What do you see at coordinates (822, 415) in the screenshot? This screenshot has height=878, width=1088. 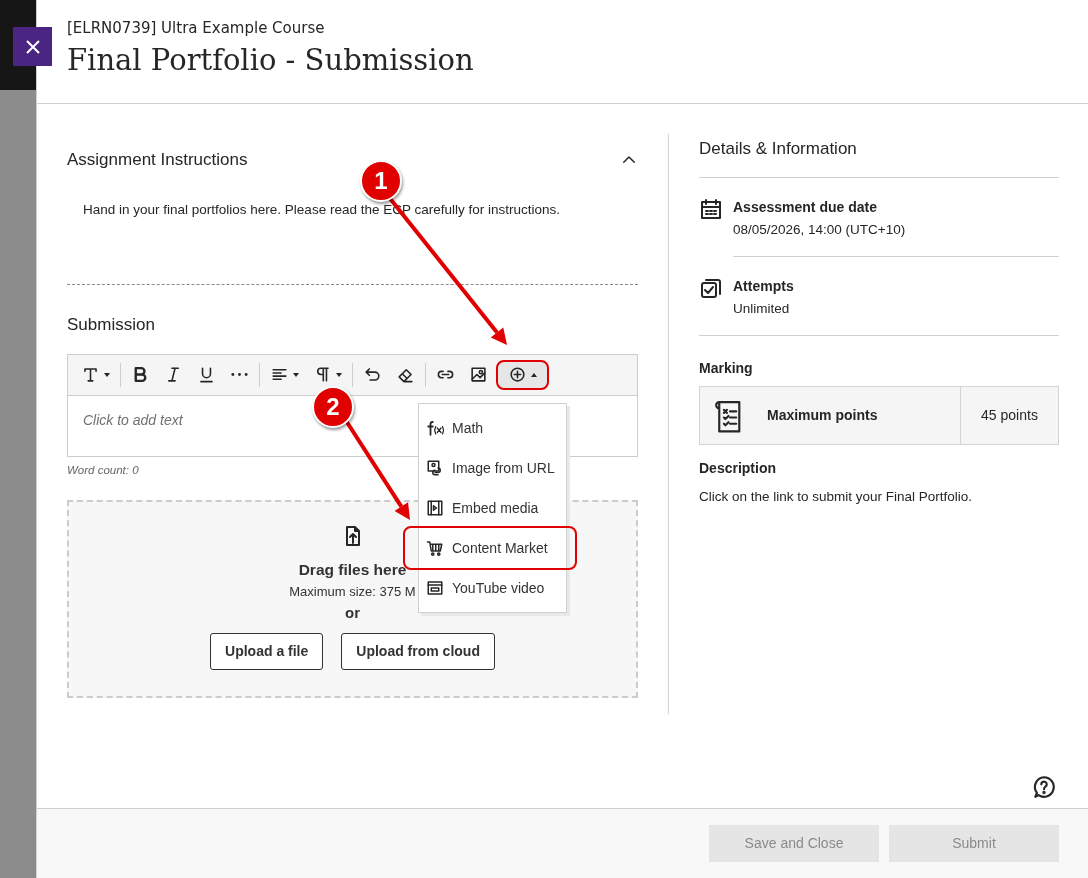 I see `marking-label: Maximum points` at bounding box center [822, 415].